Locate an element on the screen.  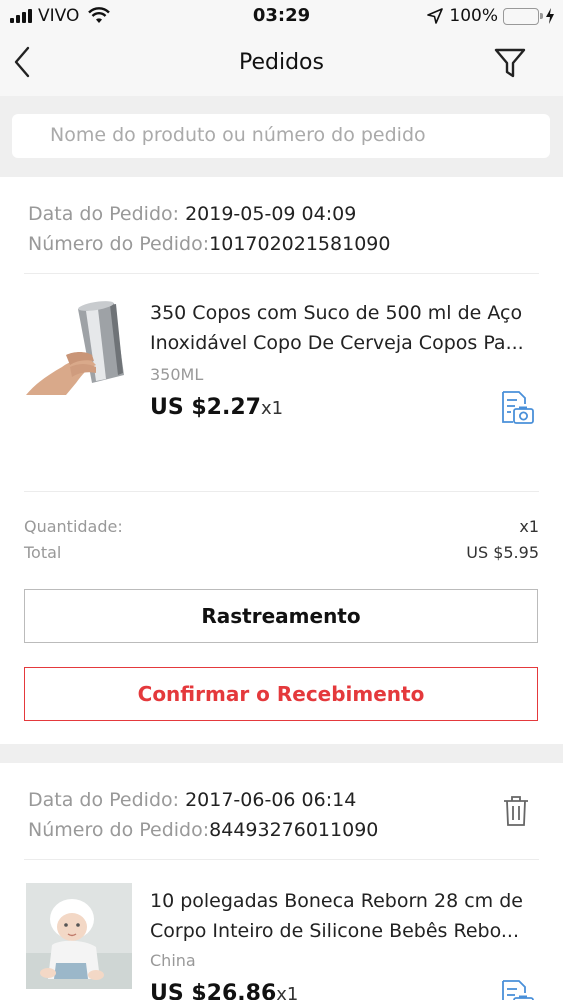
product-price-row: US $26.86x1 is located at coordinates (224, 990).